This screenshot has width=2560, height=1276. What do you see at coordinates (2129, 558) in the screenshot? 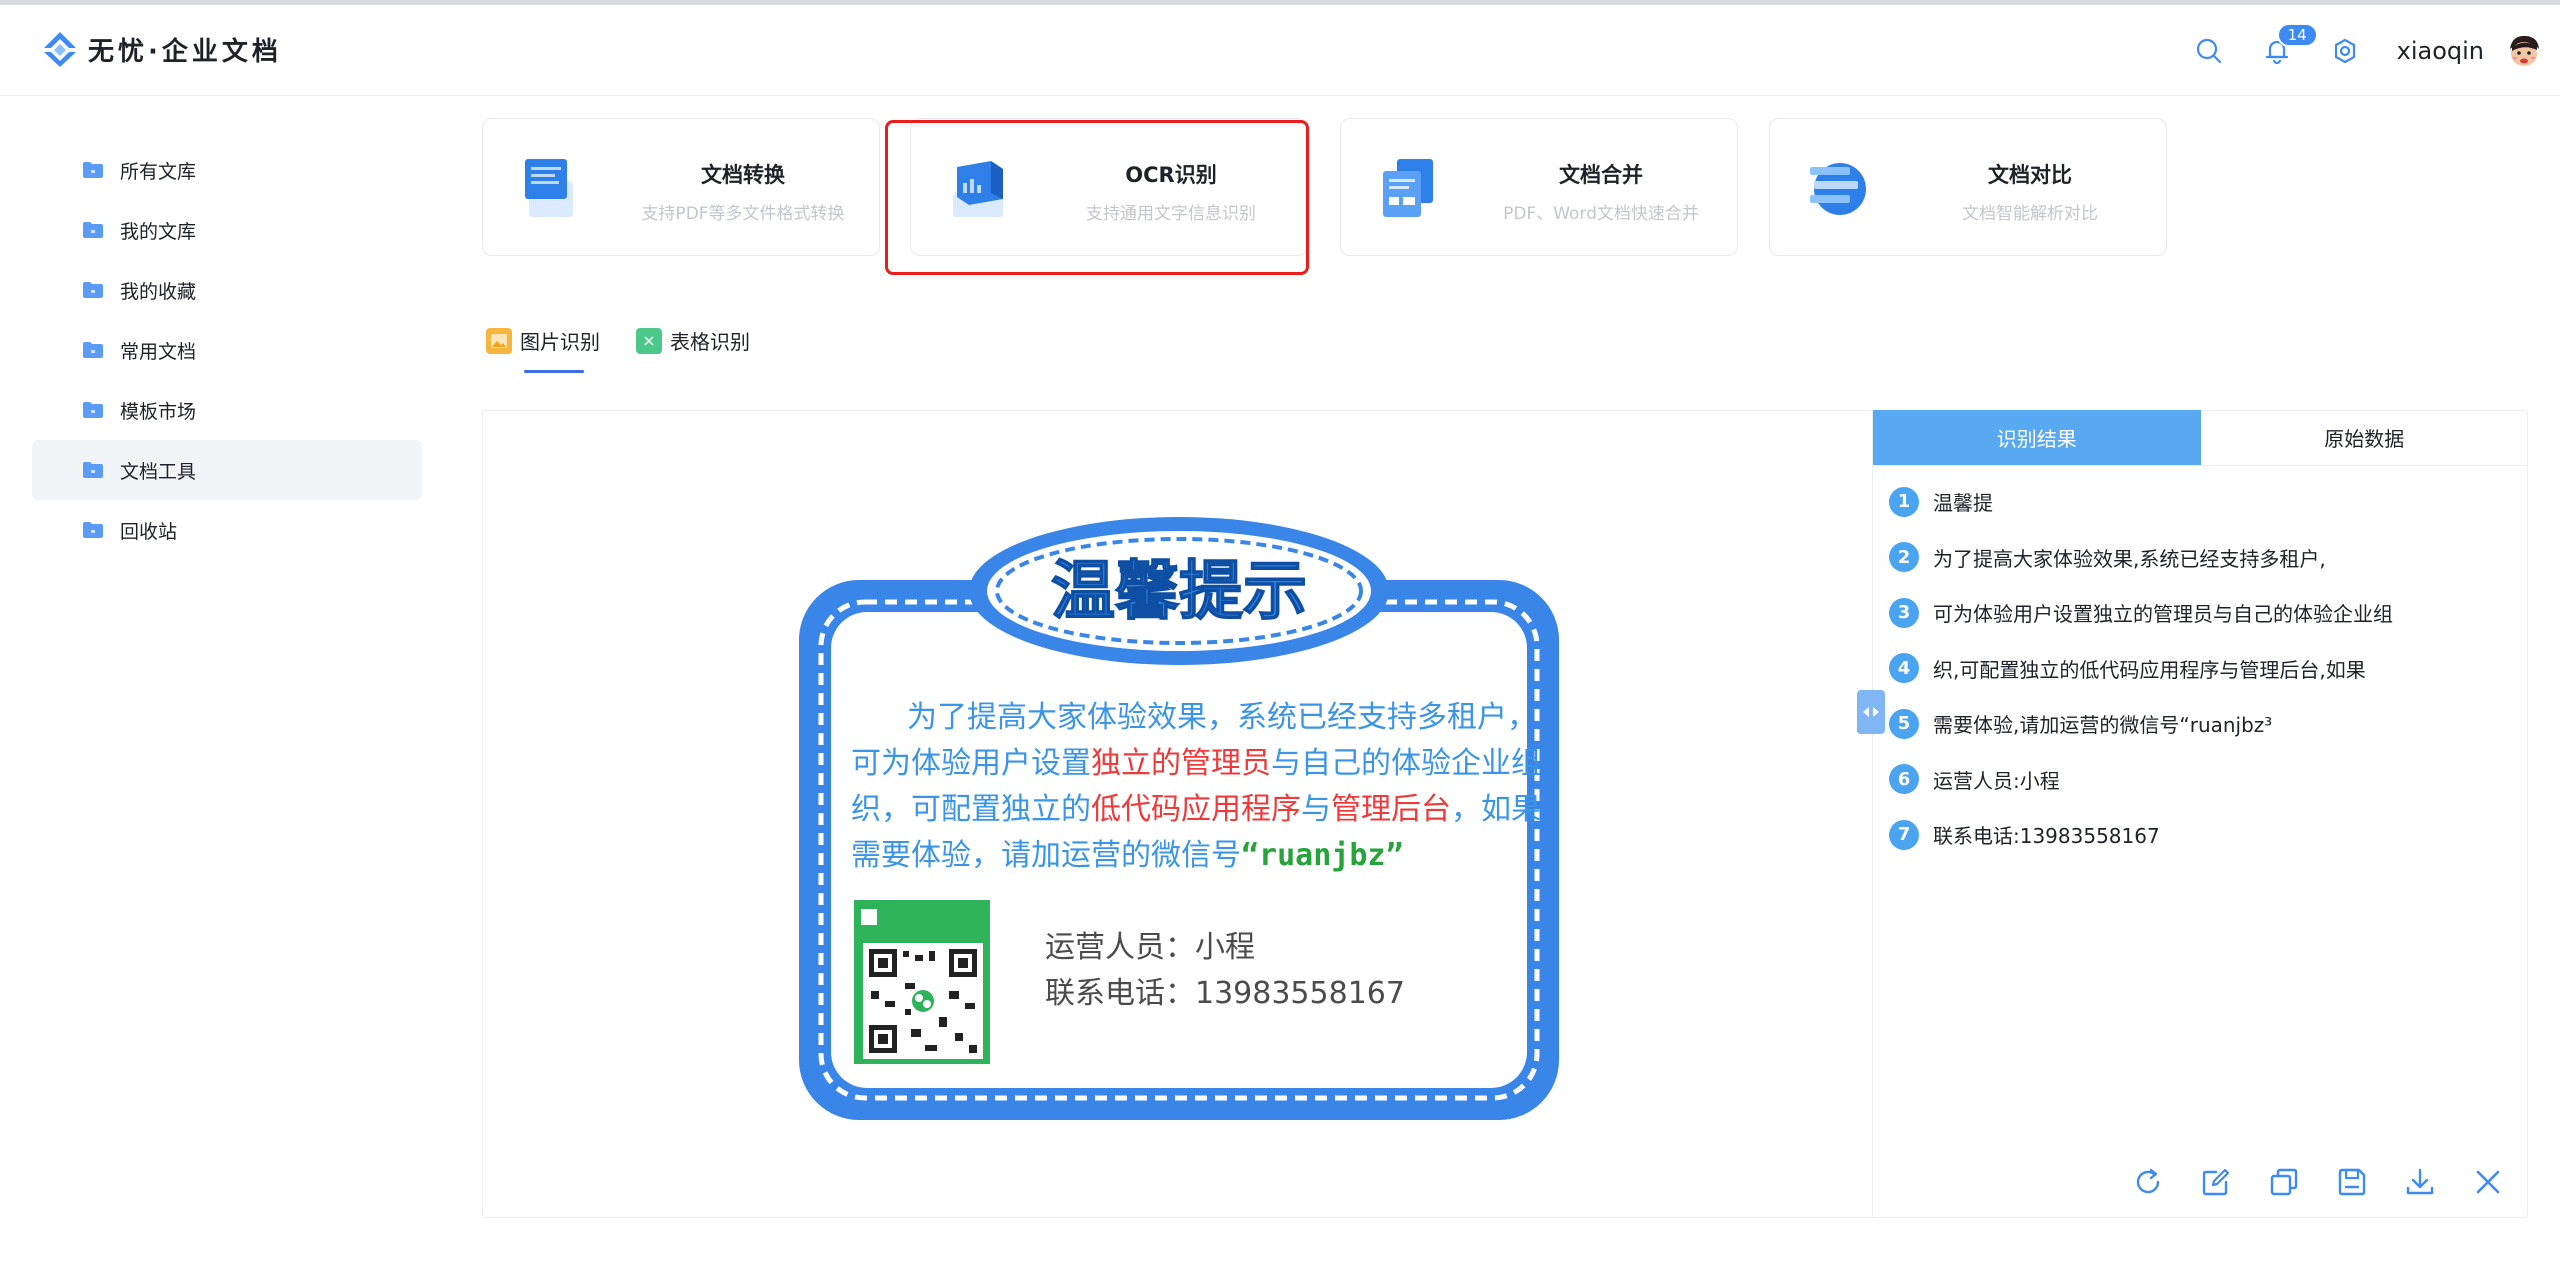
I see `result-line-text: 为了提高大家体验效果,系统已经支持多租户,` at bounding box center [2129, 558].